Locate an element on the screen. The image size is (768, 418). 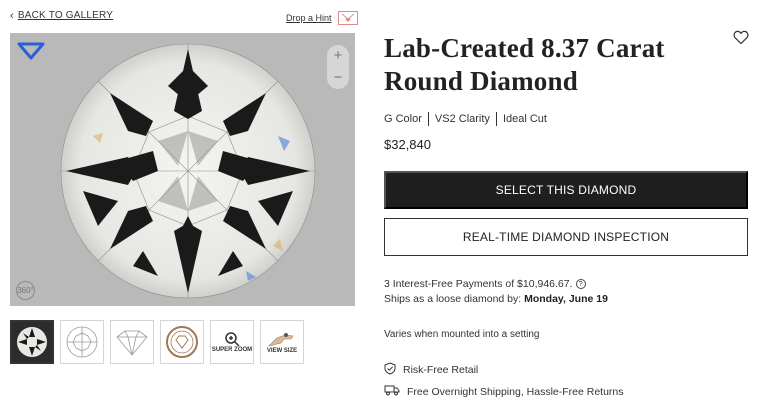
thumbnail-super-zoom: SUPER ZOOM is located at coordinates (232, 342).